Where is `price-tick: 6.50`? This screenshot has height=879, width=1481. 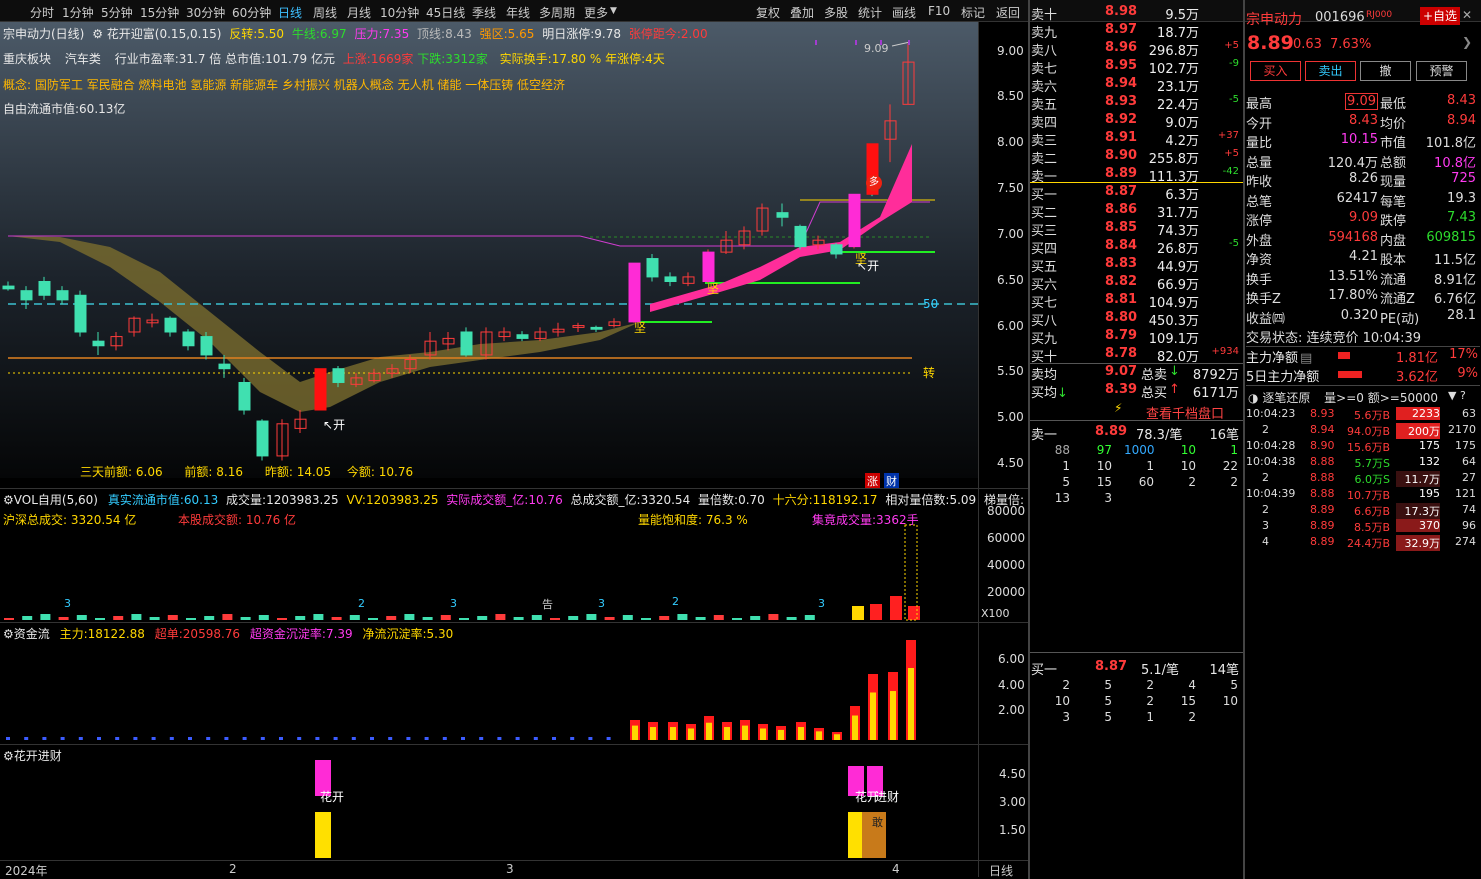 price-tick: 6.50 is located at coordinates (1010, 280).